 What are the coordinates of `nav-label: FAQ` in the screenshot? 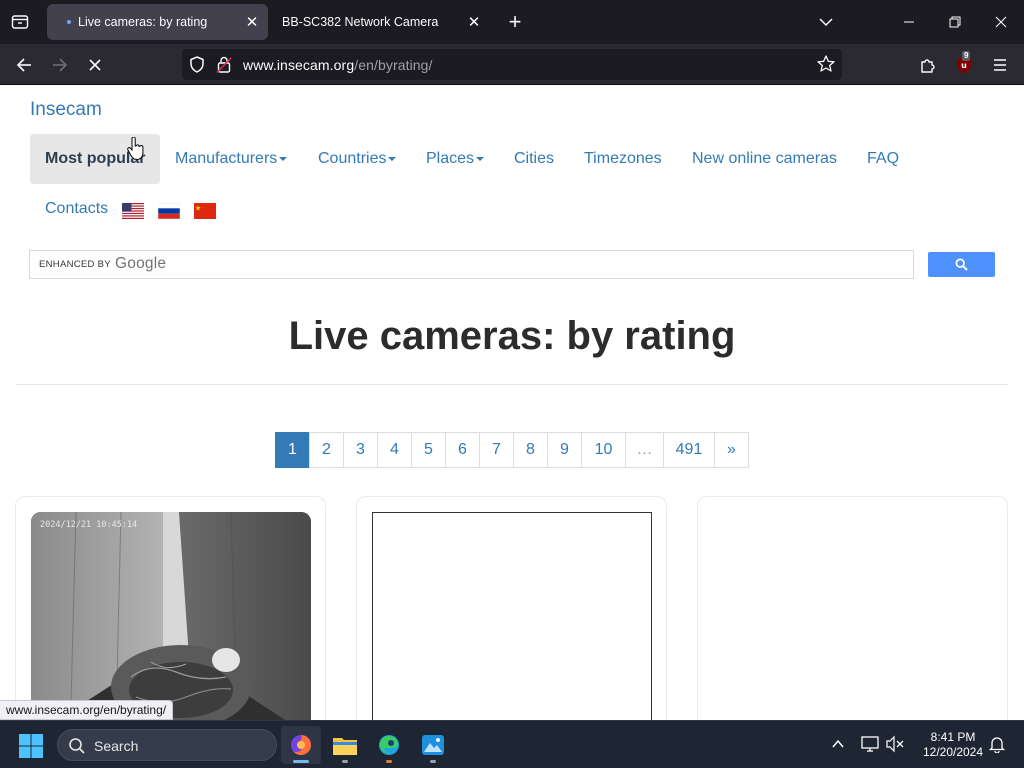 It's located at (883, 158).